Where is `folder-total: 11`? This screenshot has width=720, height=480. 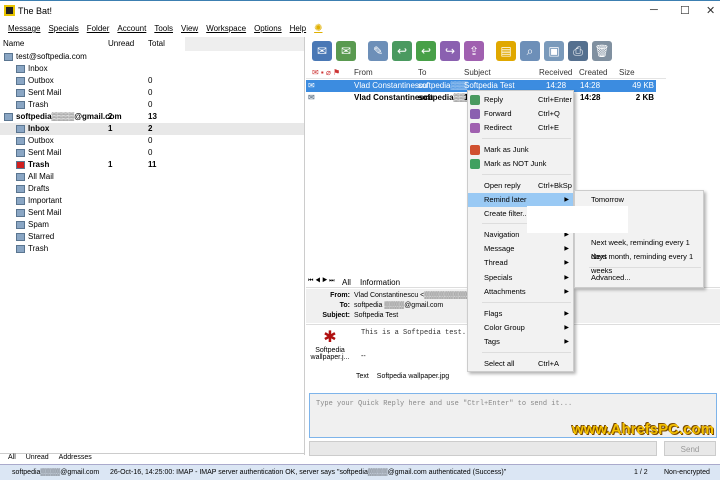 folder-total: 11 is located at coordinates (152, 164).